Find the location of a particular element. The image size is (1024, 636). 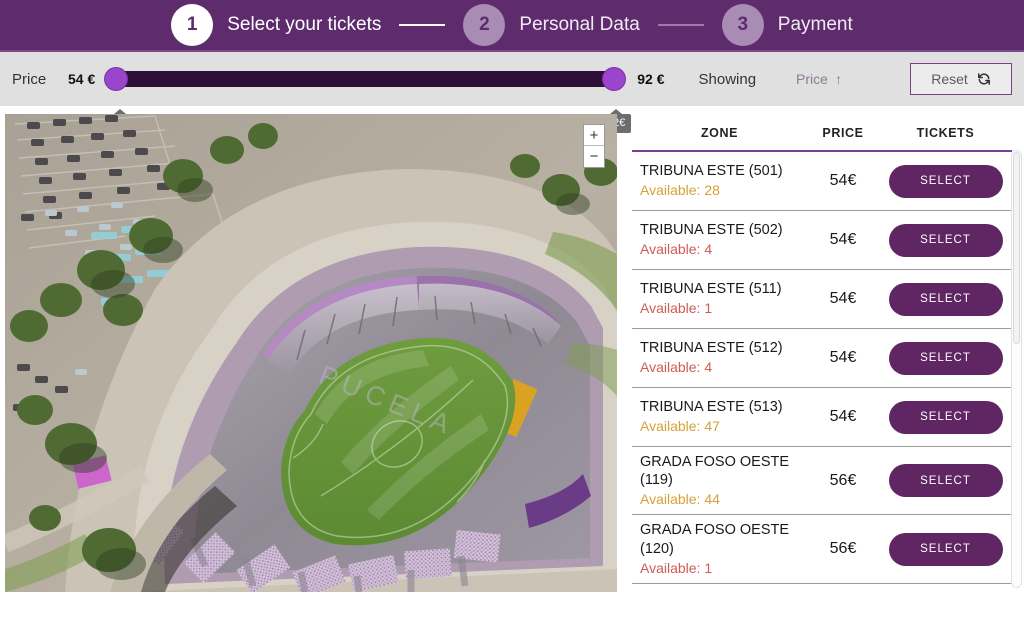

zone-name: TRIBUNA ESTE (513) is located at coordinates (711, 407).